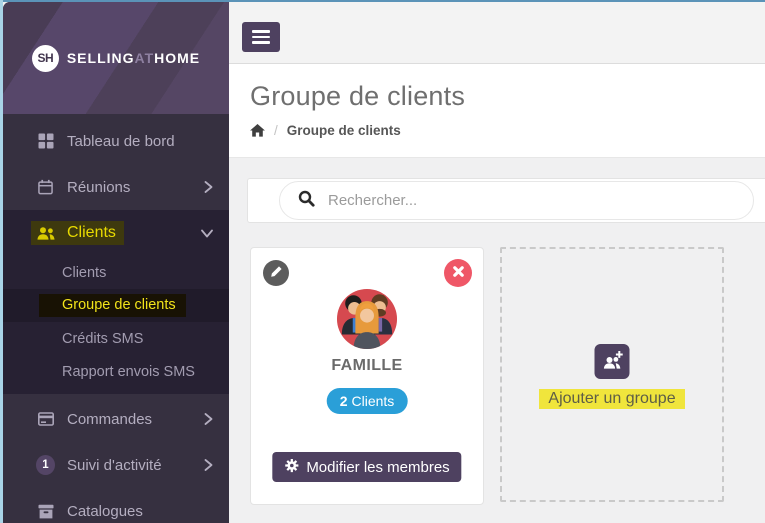  Describe the element at coordinates (291, 467) in the screenshot. I see `gear-icon` at that location.